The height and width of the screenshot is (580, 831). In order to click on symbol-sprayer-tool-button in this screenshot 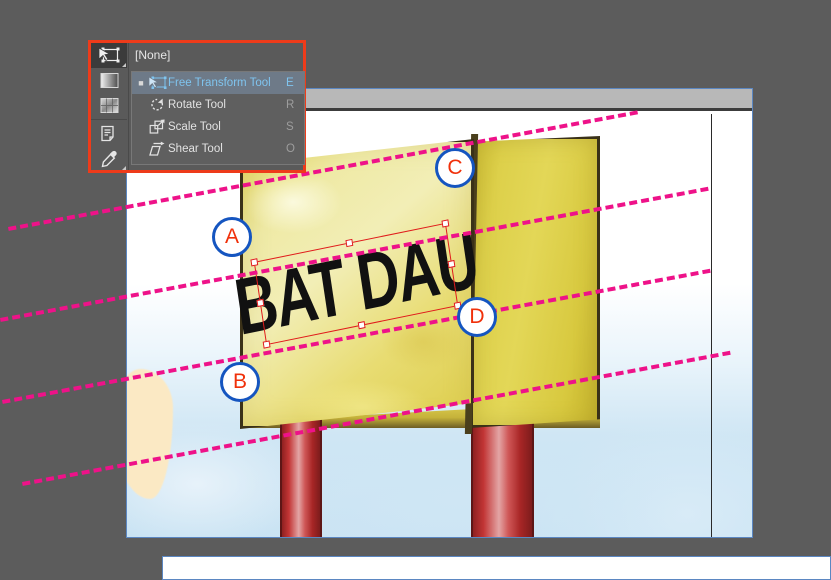, I will do `click(109, 133)`.